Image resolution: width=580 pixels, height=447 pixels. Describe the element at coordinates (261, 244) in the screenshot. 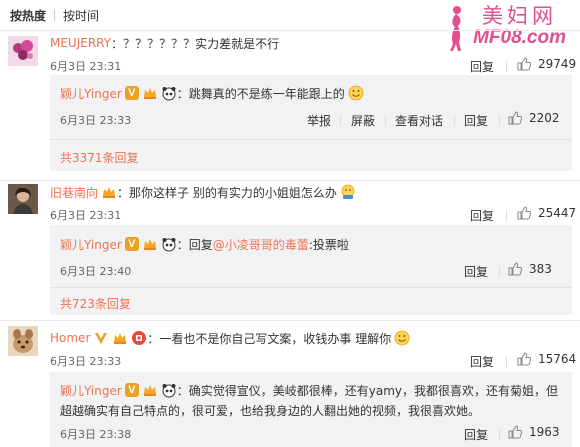

I see `mention-link: @小凌哥哥的毒蕾` at that location.